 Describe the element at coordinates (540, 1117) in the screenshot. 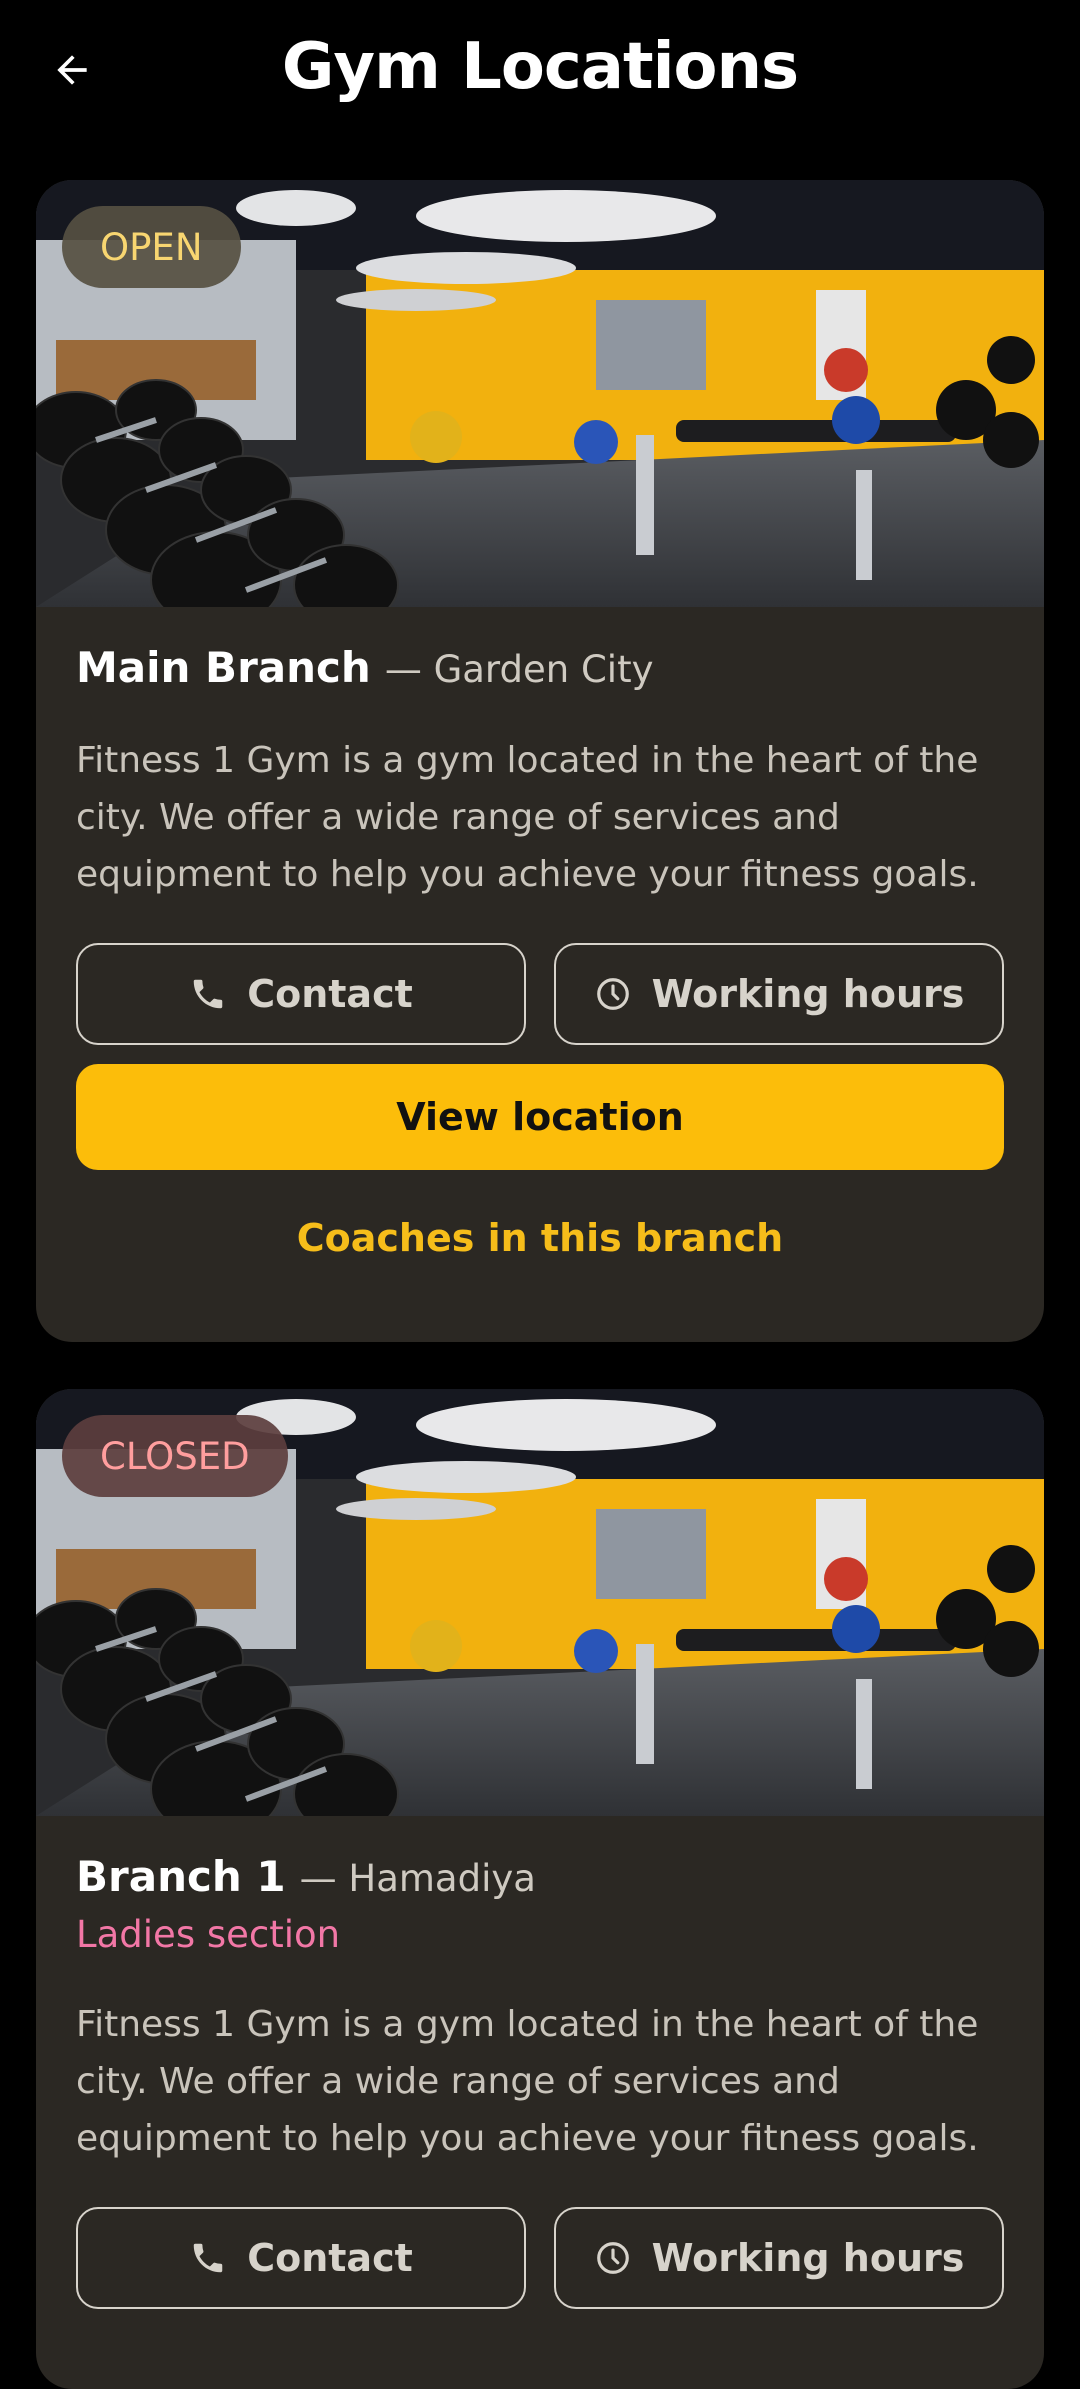

I see `view-location-button: View location` at that location.